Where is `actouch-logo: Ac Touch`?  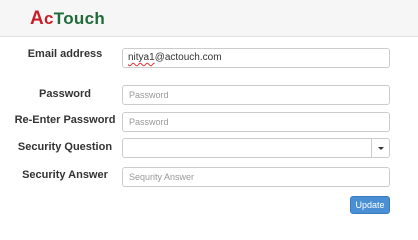 actouch-logo: Ac Touch is located at coordinates (67, 19).